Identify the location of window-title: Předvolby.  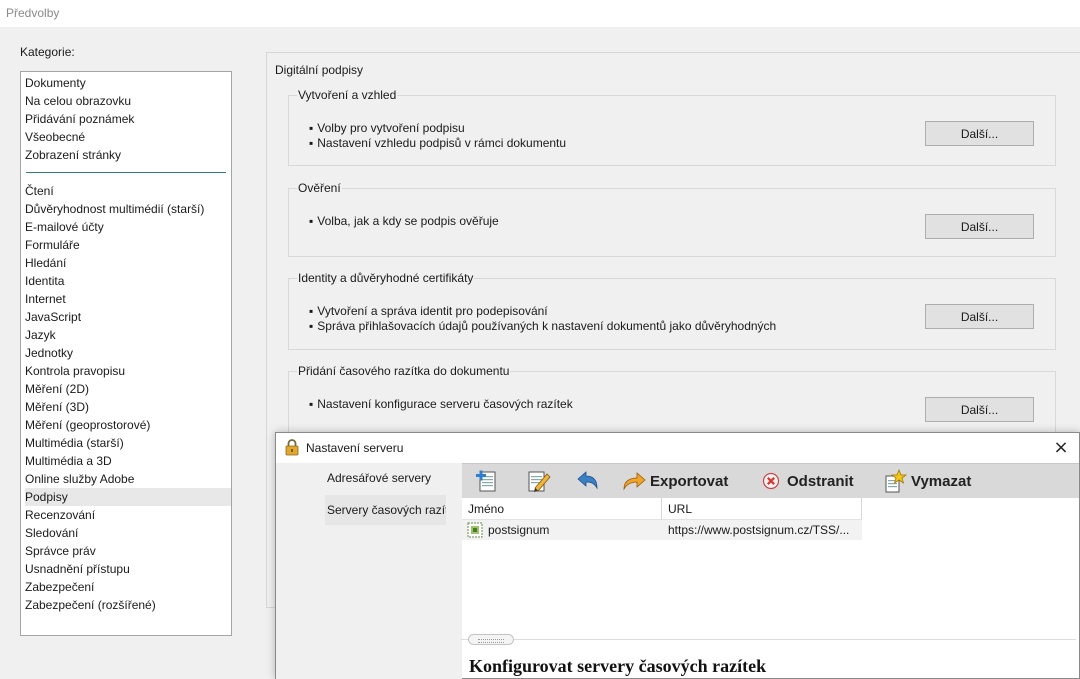
(33, 13).